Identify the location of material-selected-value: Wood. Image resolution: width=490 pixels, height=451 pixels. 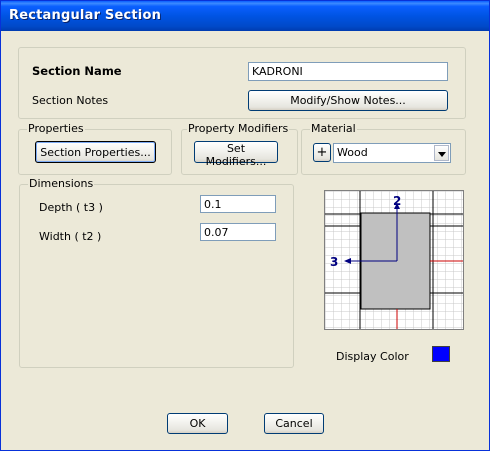
(352, 152).